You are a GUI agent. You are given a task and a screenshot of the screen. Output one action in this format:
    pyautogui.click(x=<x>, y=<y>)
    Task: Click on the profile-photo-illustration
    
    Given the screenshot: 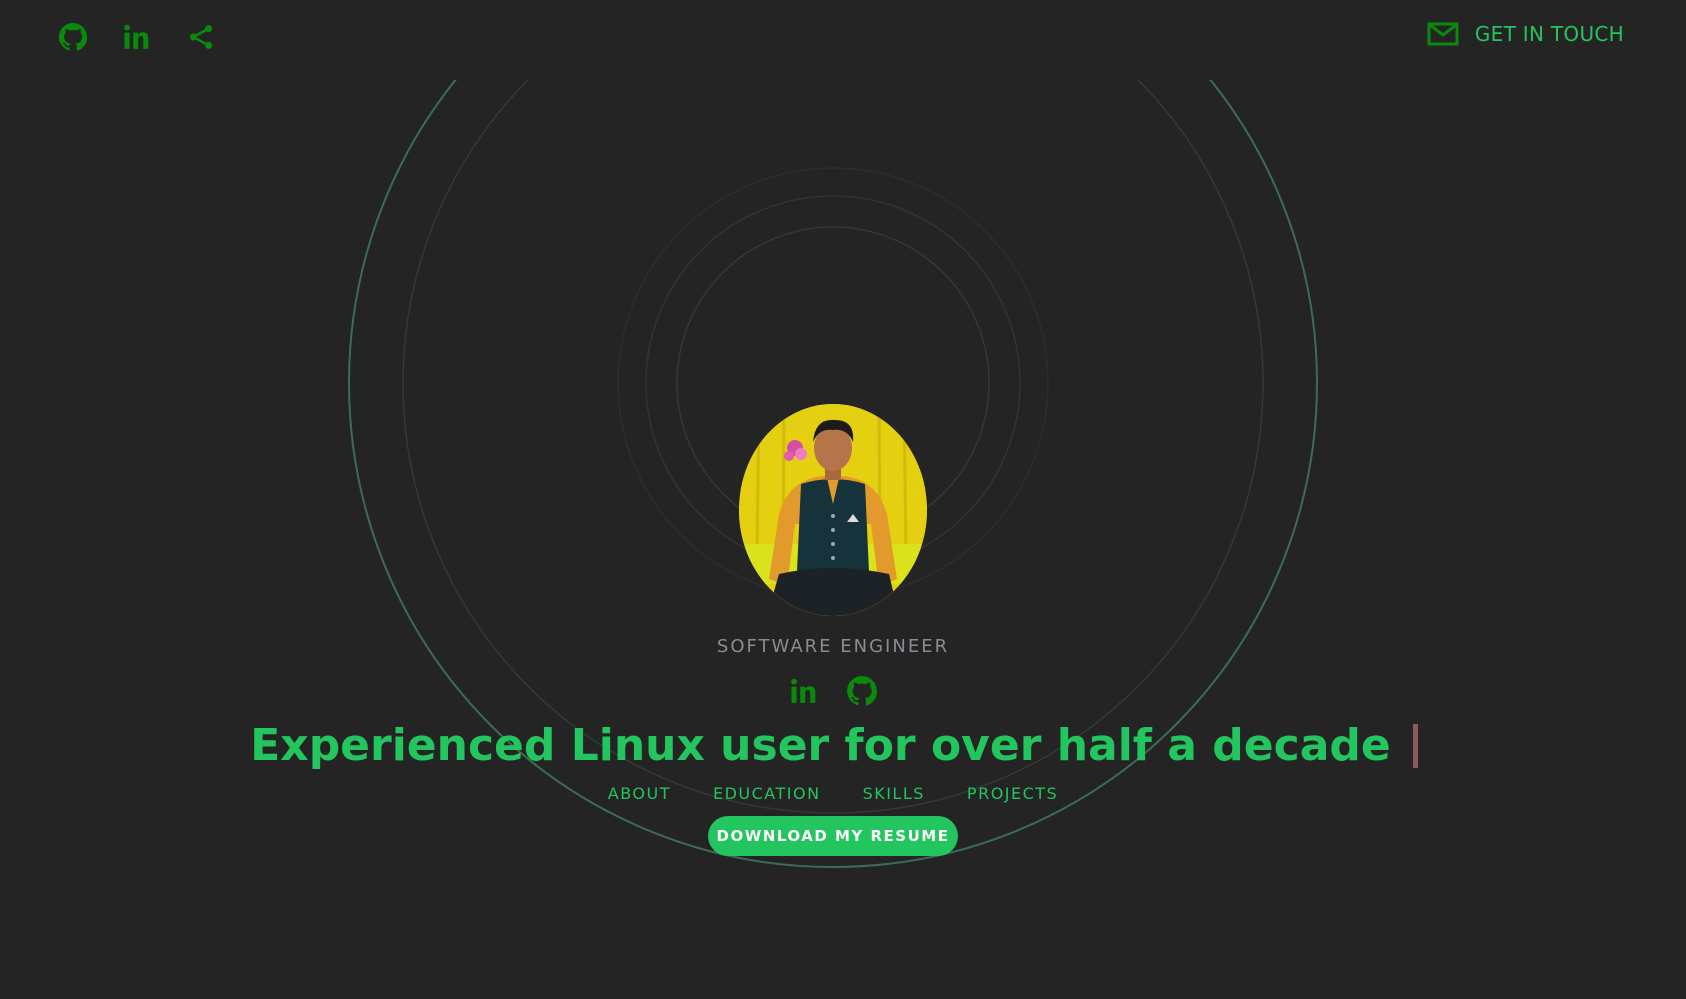 What is the action you would take?
    pyautogui.click(x=833, y=510)
    